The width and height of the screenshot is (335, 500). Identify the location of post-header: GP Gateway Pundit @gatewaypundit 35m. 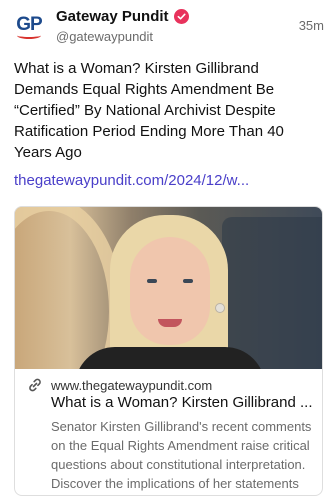
(169, 26).